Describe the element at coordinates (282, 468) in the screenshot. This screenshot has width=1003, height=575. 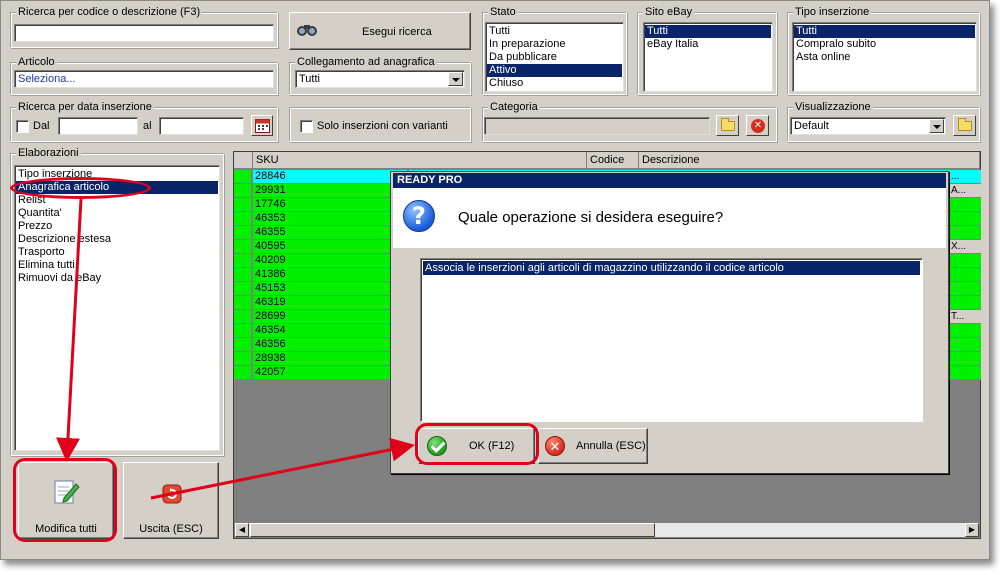
I see `annotation-arrow-right` at that location.